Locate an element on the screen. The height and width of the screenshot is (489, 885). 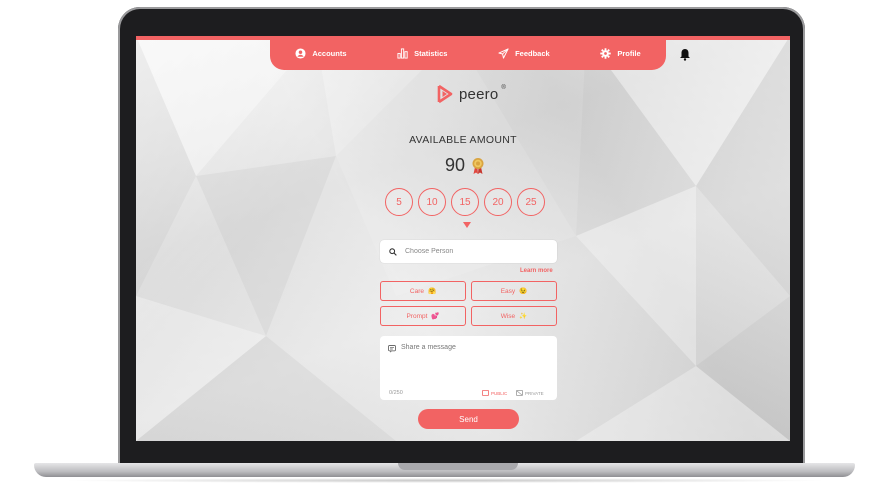
nav-label-feedback: Feedback is located at coordinates (532, 53).